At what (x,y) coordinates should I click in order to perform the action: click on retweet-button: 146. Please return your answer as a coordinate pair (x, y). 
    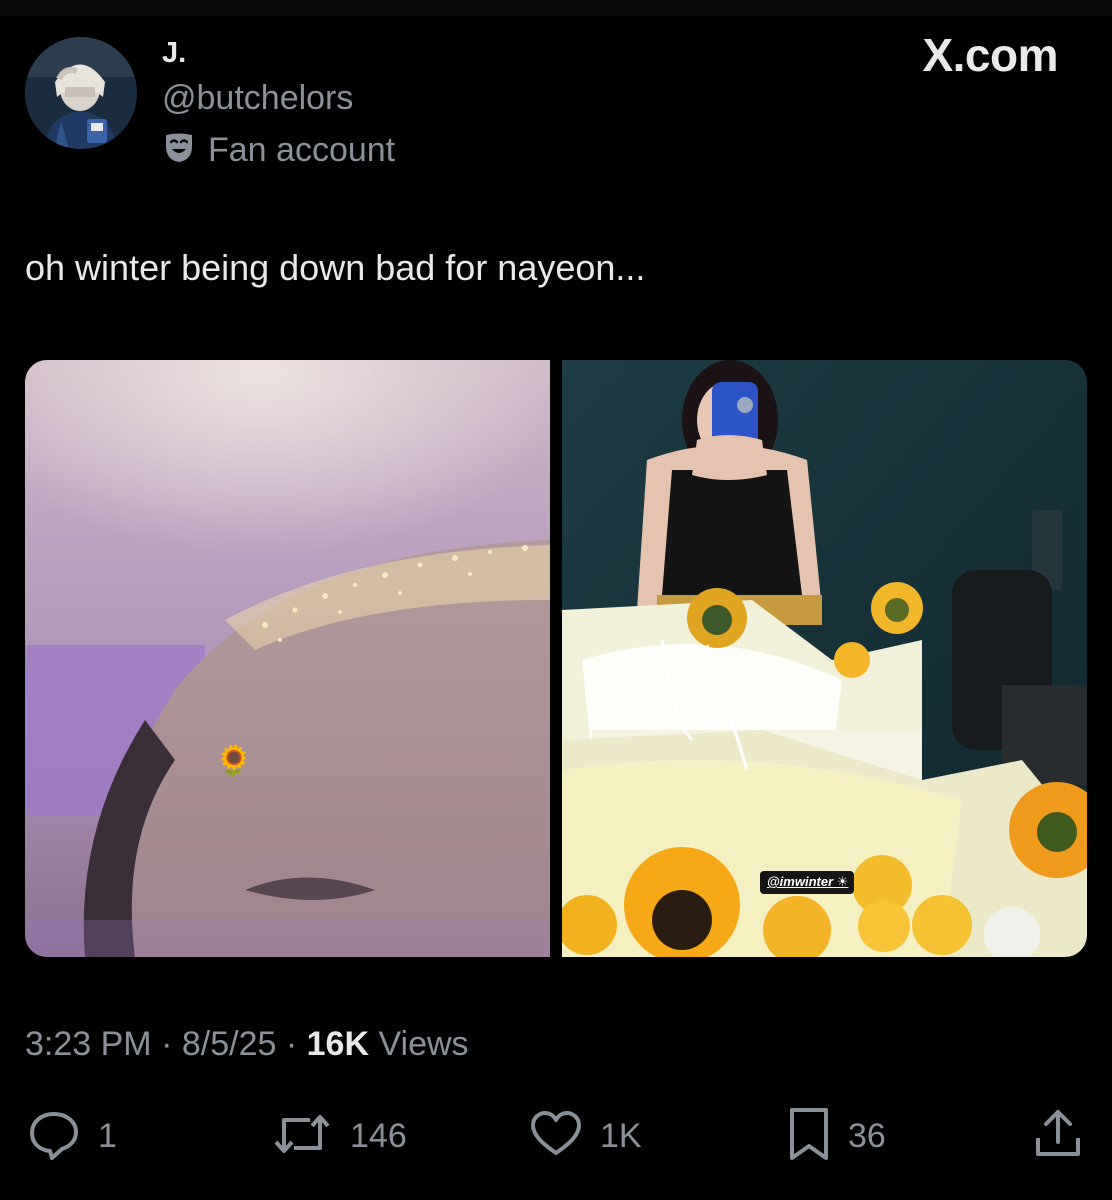
    Looking at the image, I should click on (338, 1136).